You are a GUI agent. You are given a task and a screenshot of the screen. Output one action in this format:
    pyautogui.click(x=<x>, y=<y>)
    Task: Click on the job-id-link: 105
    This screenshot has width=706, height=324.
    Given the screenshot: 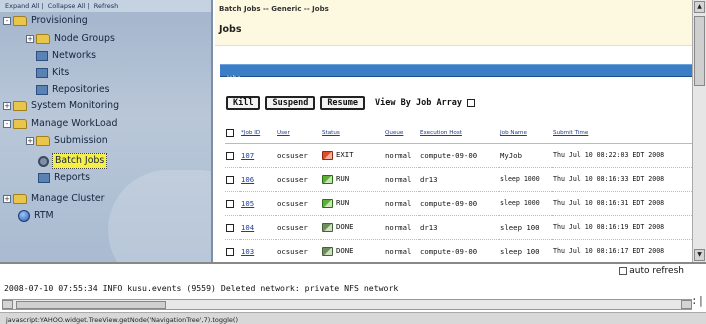 What is the action you would take?
    pyautogui.click(x=247, y=203)
    